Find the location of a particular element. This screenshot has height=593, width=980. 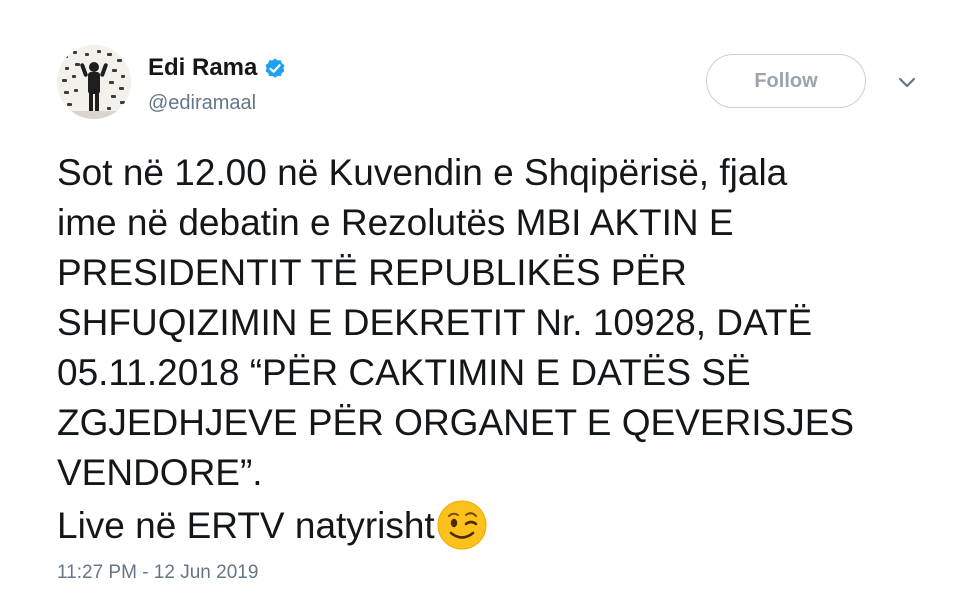

avatar-image is located at coordinates (94, 82).